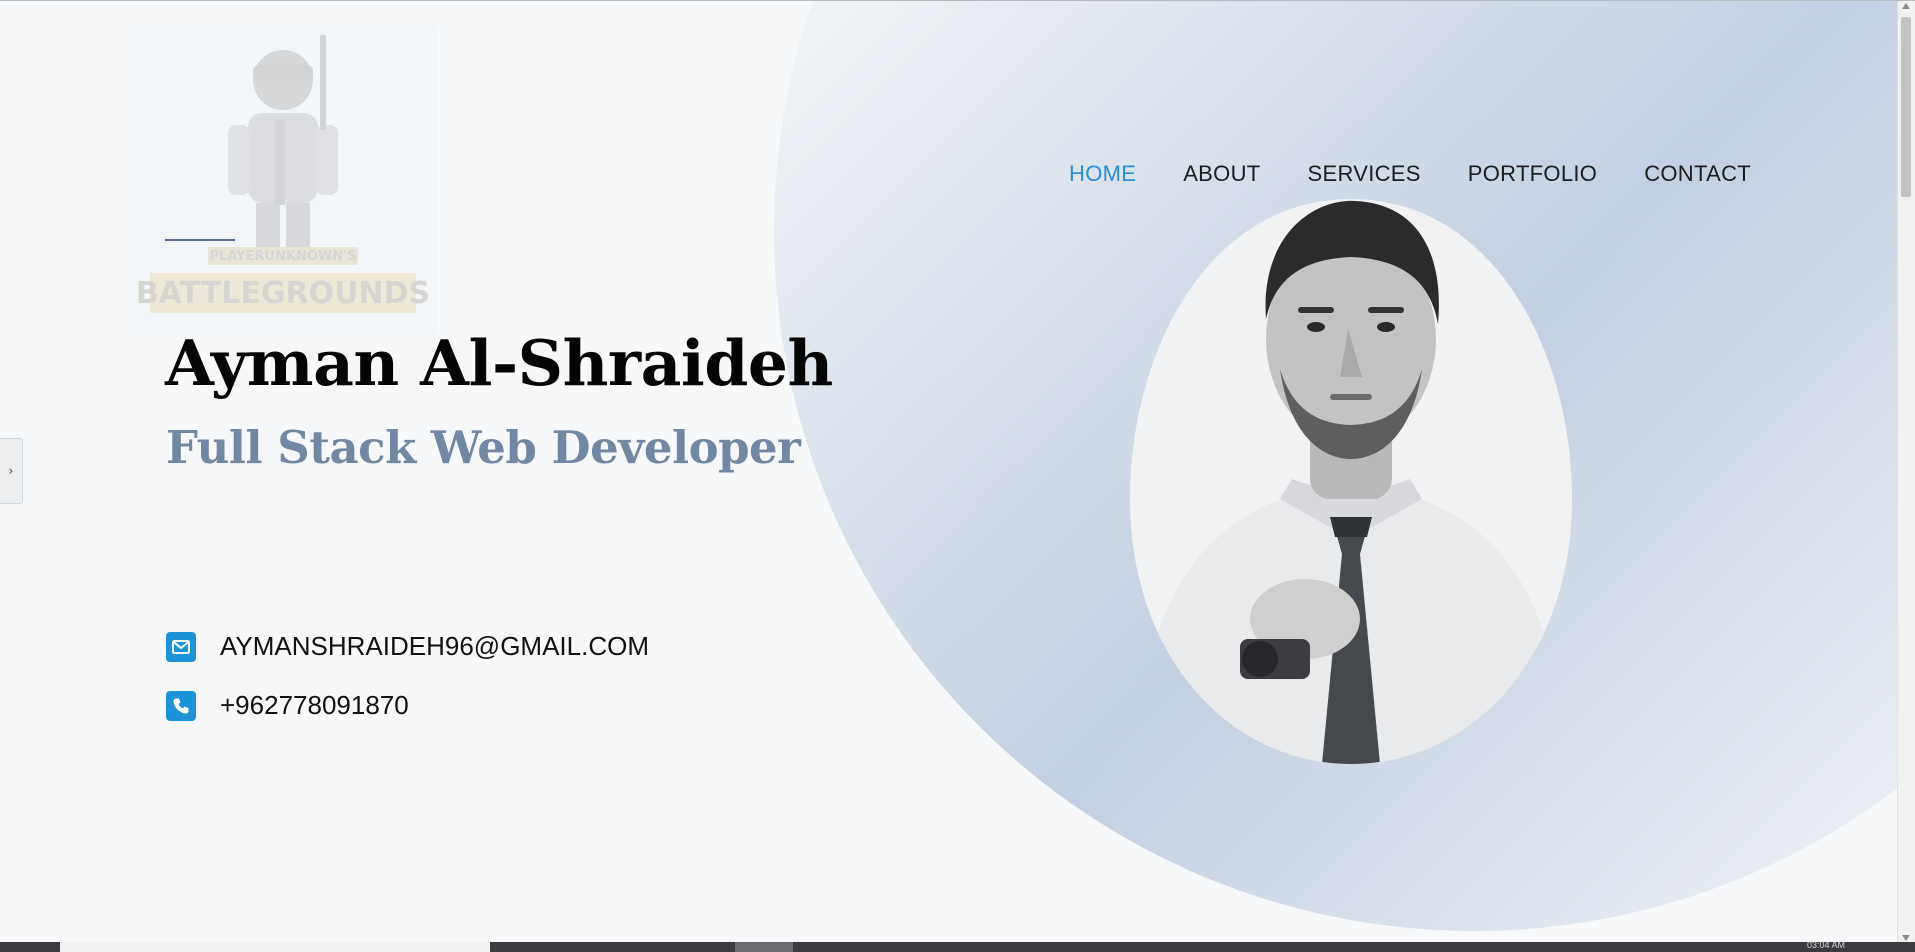  I want to click on page-scrollbar, so click(1906, 472).